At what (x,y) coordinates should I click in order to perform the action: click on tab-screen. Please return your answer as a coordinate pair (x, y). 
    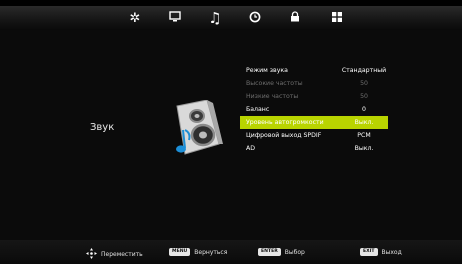
    Looking at the image, I should click on (175, 18).